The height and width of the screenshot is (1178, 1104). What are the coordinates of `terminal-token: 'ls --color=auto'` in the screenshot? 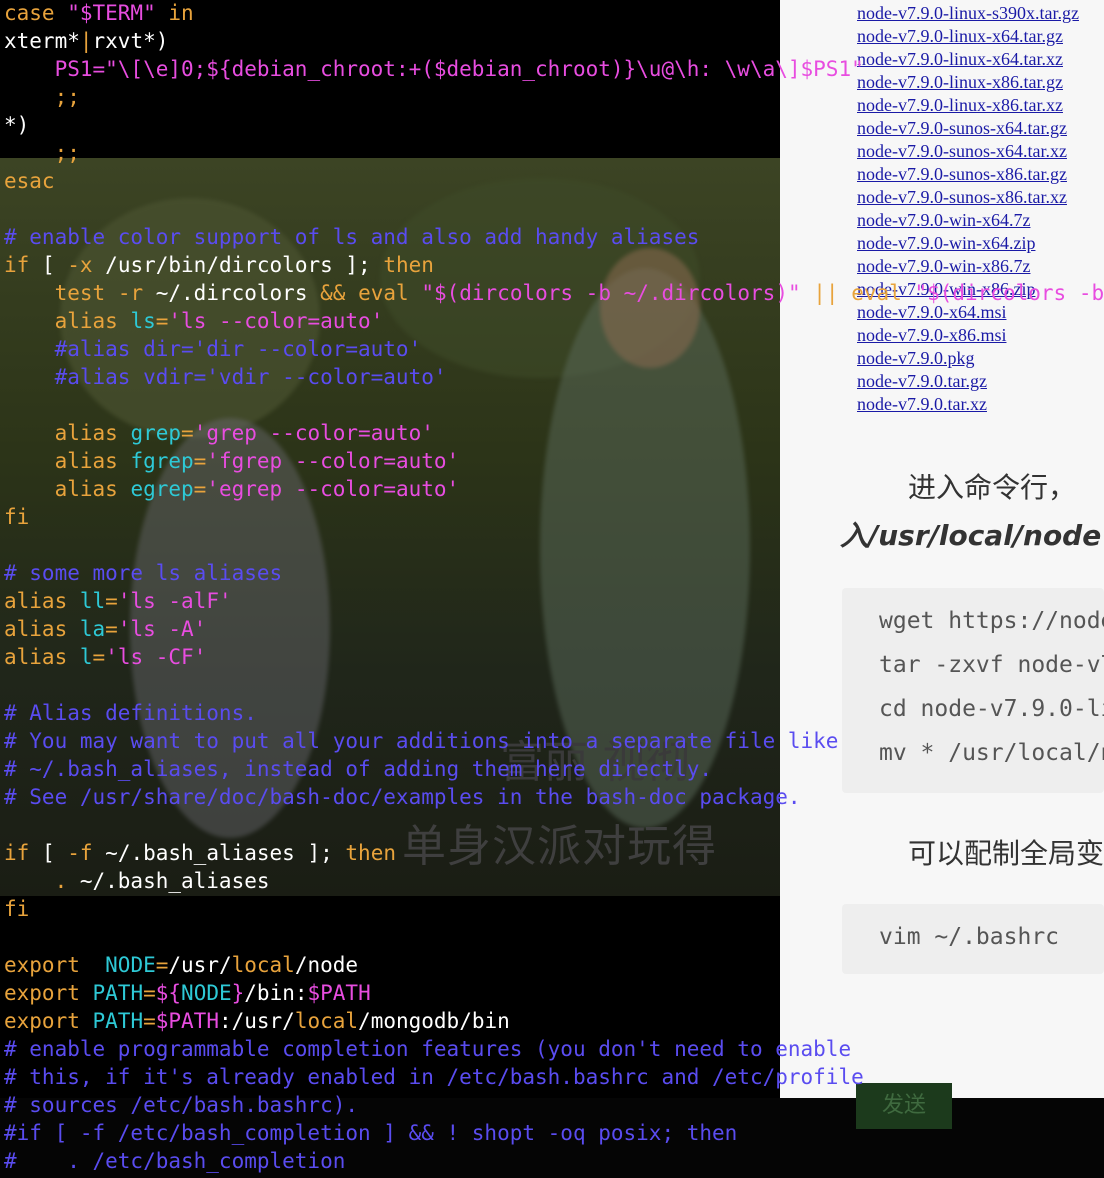 It's located at (276, 321).